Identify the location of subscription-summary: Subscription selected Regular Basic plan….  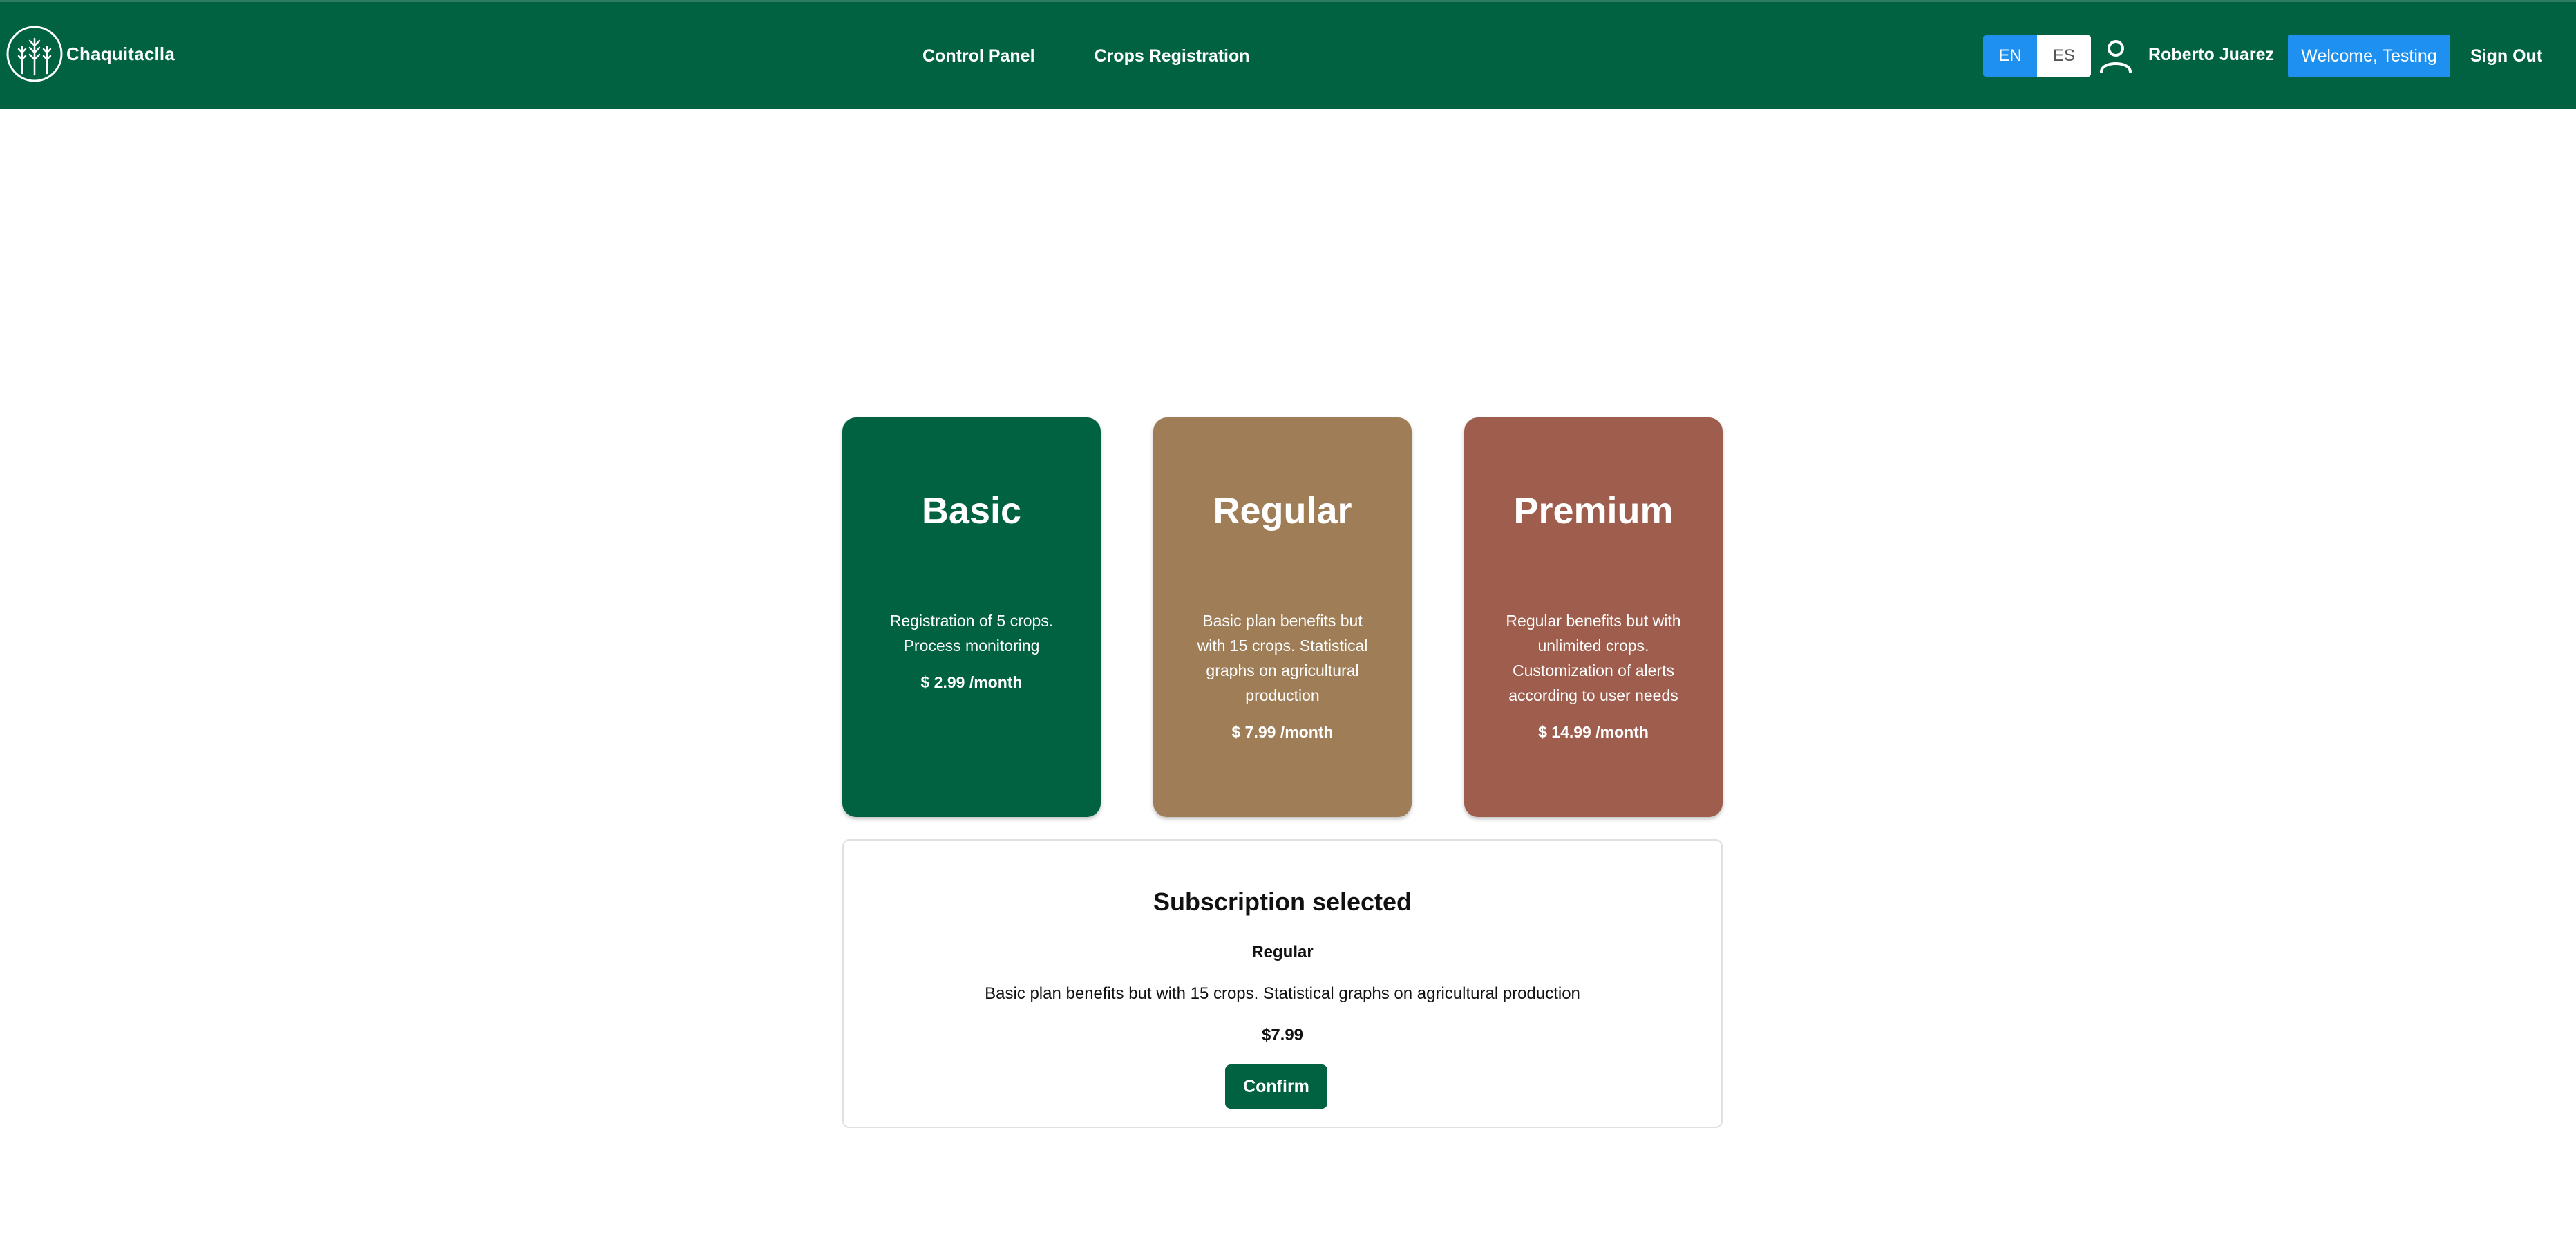
(1282, 983).